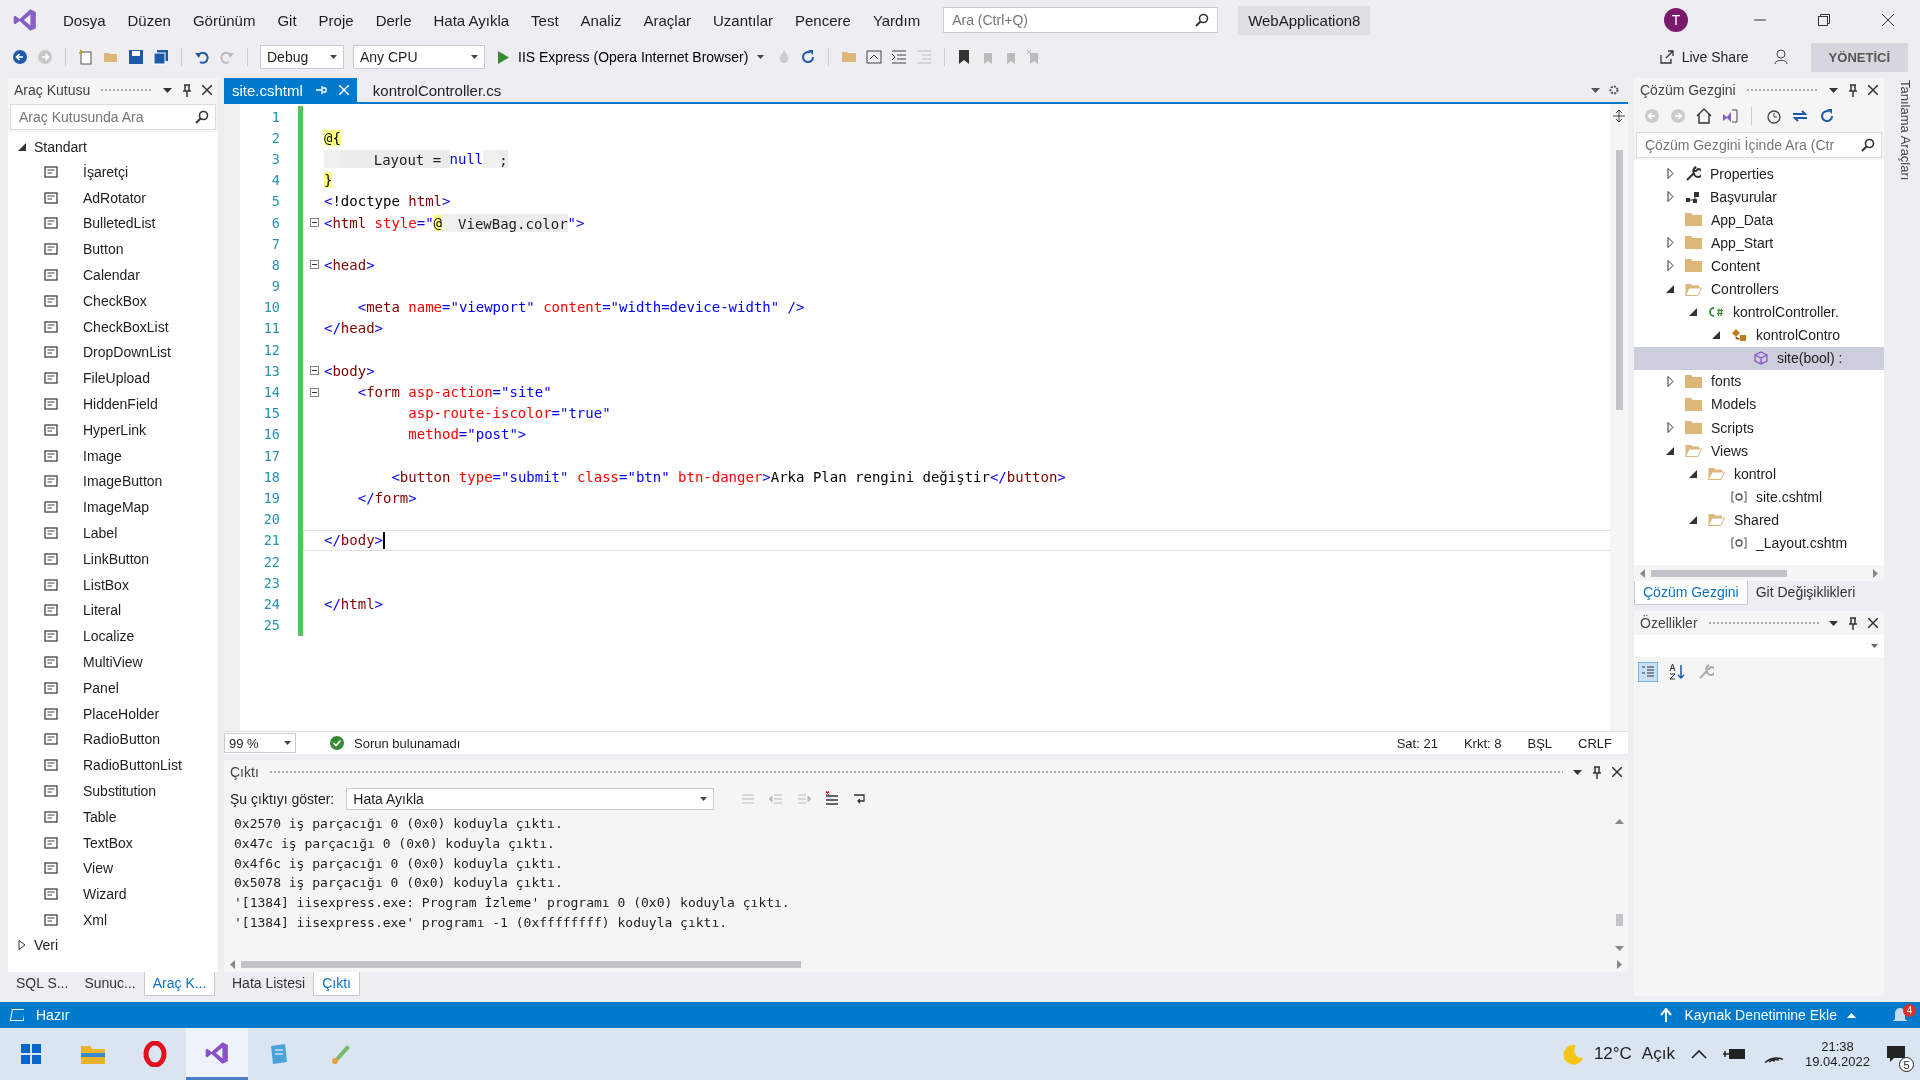 The height and width of the screenshot is (1080, 1920). I want to click on menu-item: Yardım, so click(896, 20).